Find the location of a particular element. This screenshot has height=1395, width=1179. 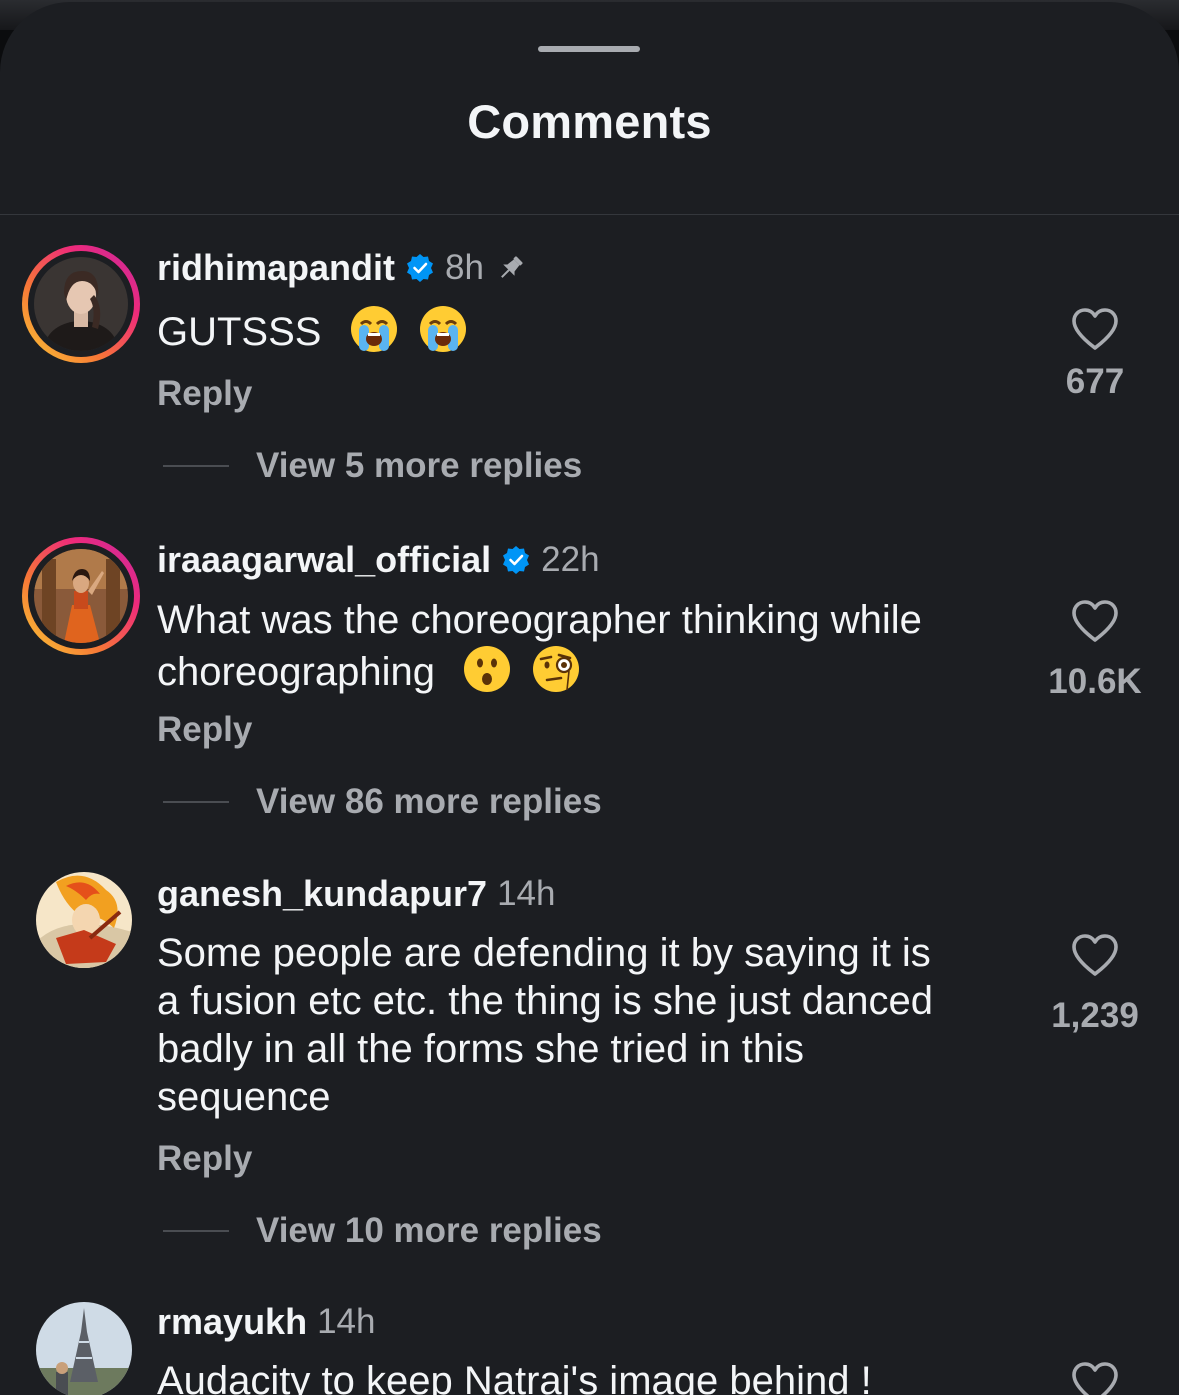

like-count: 677 is located at coordinates (1095, 381).